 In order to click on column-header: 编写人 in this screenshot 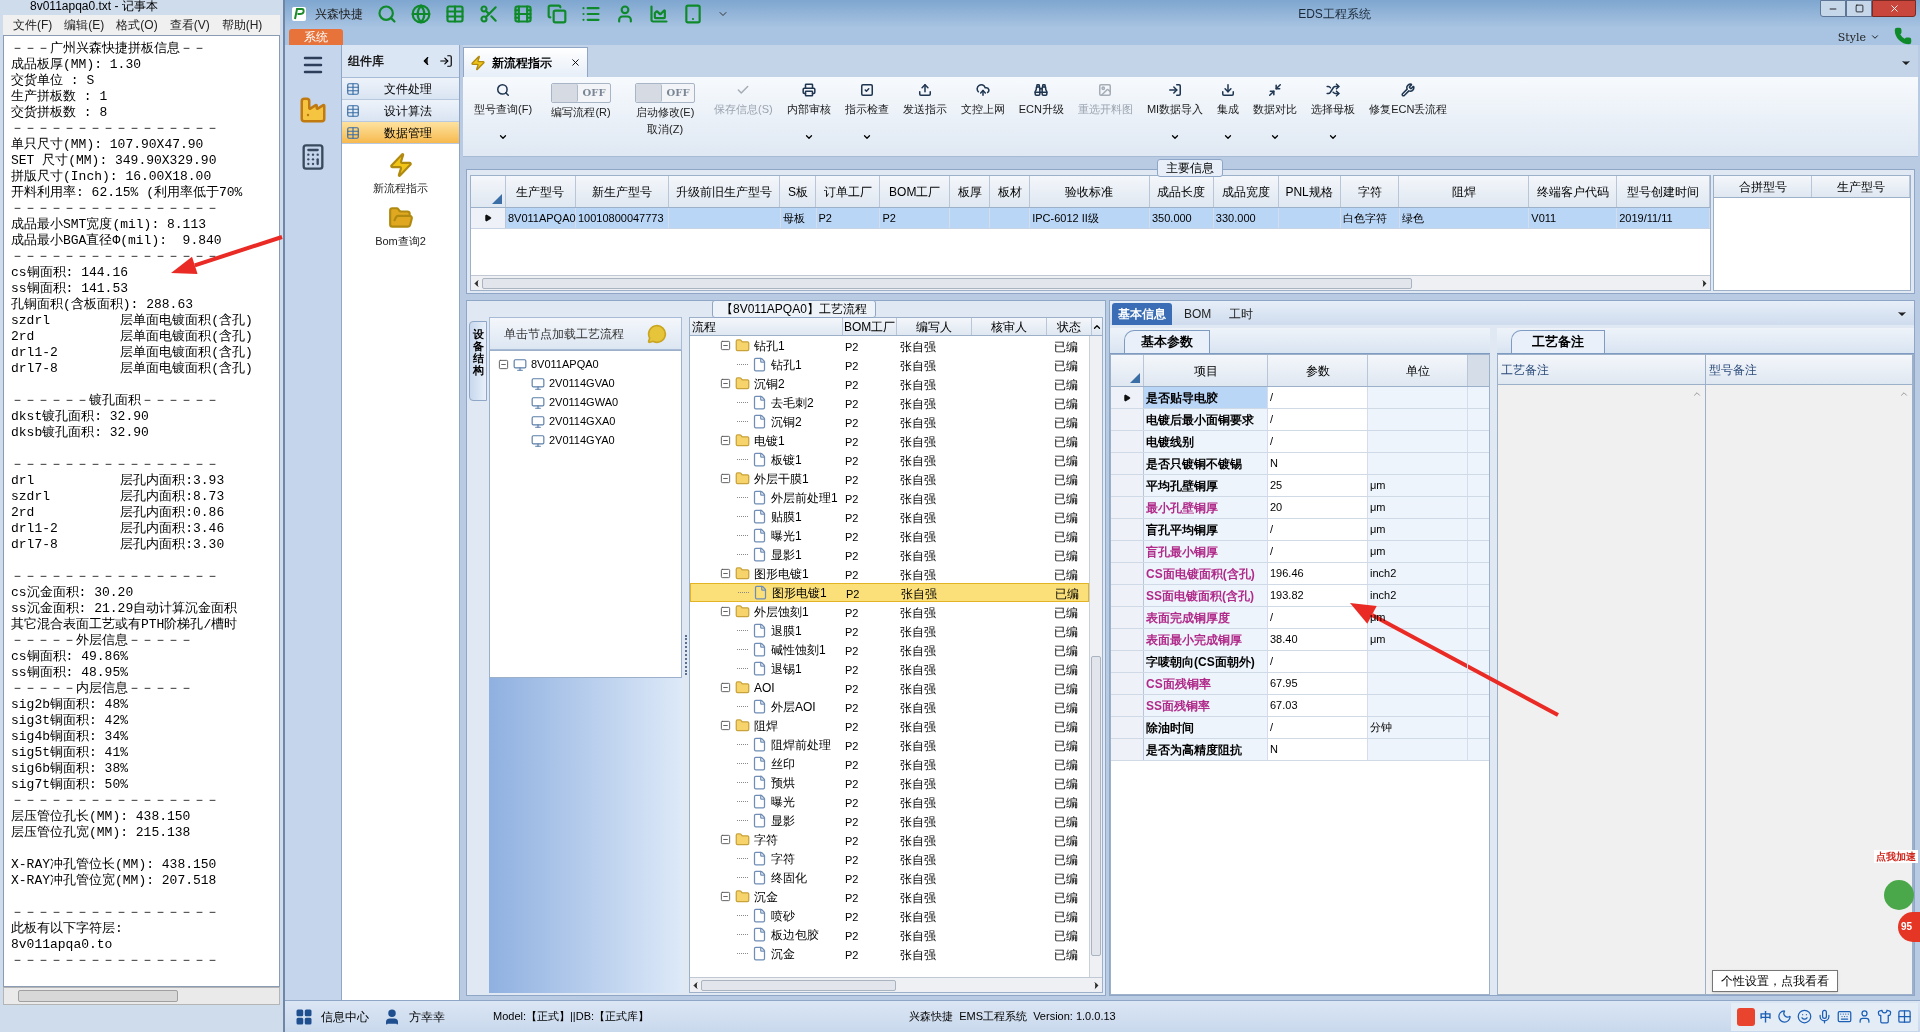, I will do `click(935, 326)`.